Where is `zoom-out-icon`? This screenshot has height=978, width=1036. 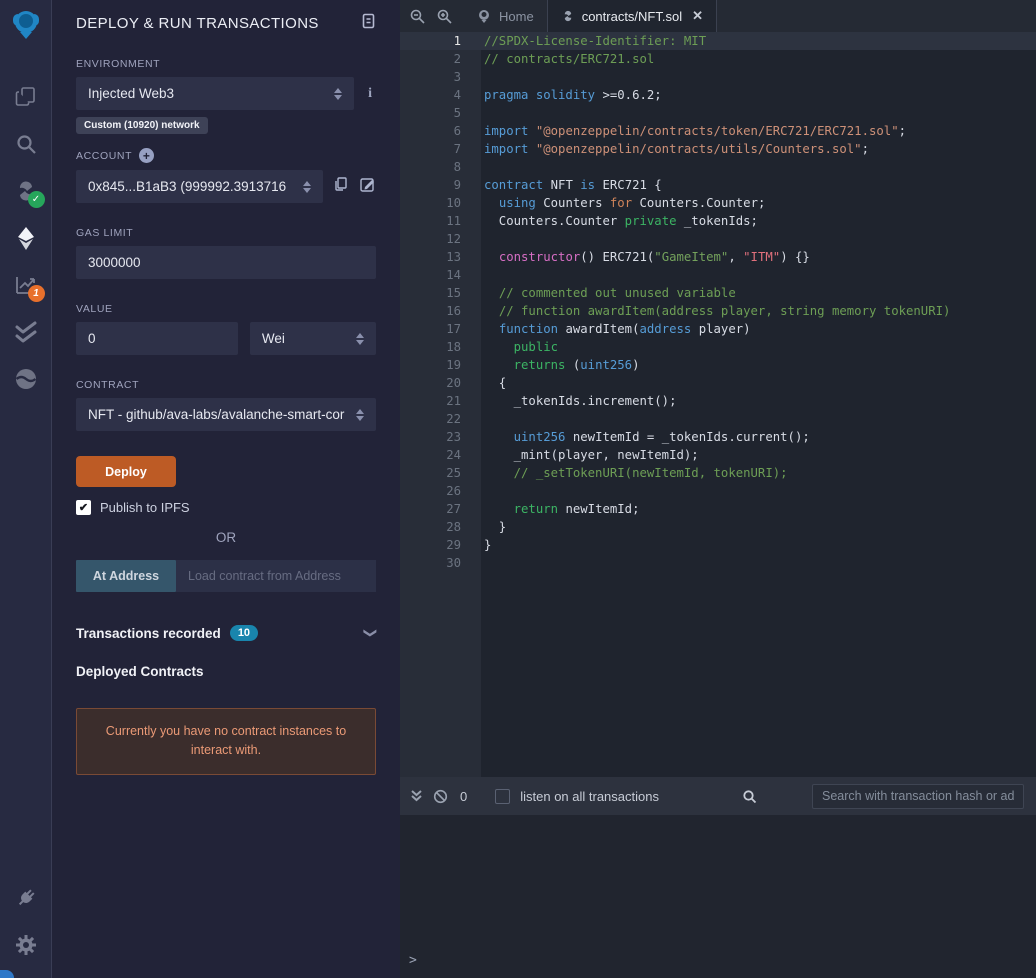
zoom-out-icon is located at coordinates (417, 16).